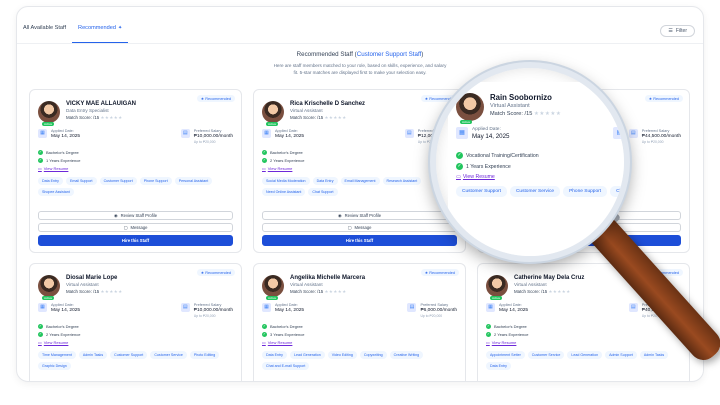 Image resolution: width=720 pixels, height=405 pixels. Describe the element at coordinates (502, 155) in the screenshot. I see `qualification-text: Vocational Training/Certification` at that location.